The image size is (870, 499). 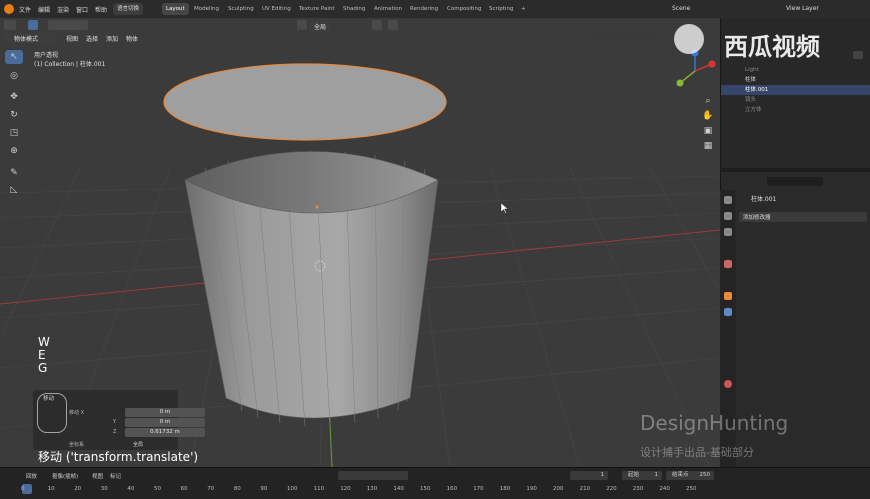 I want to click on timeline-tick-label: 150, so click(x=425, y=489).